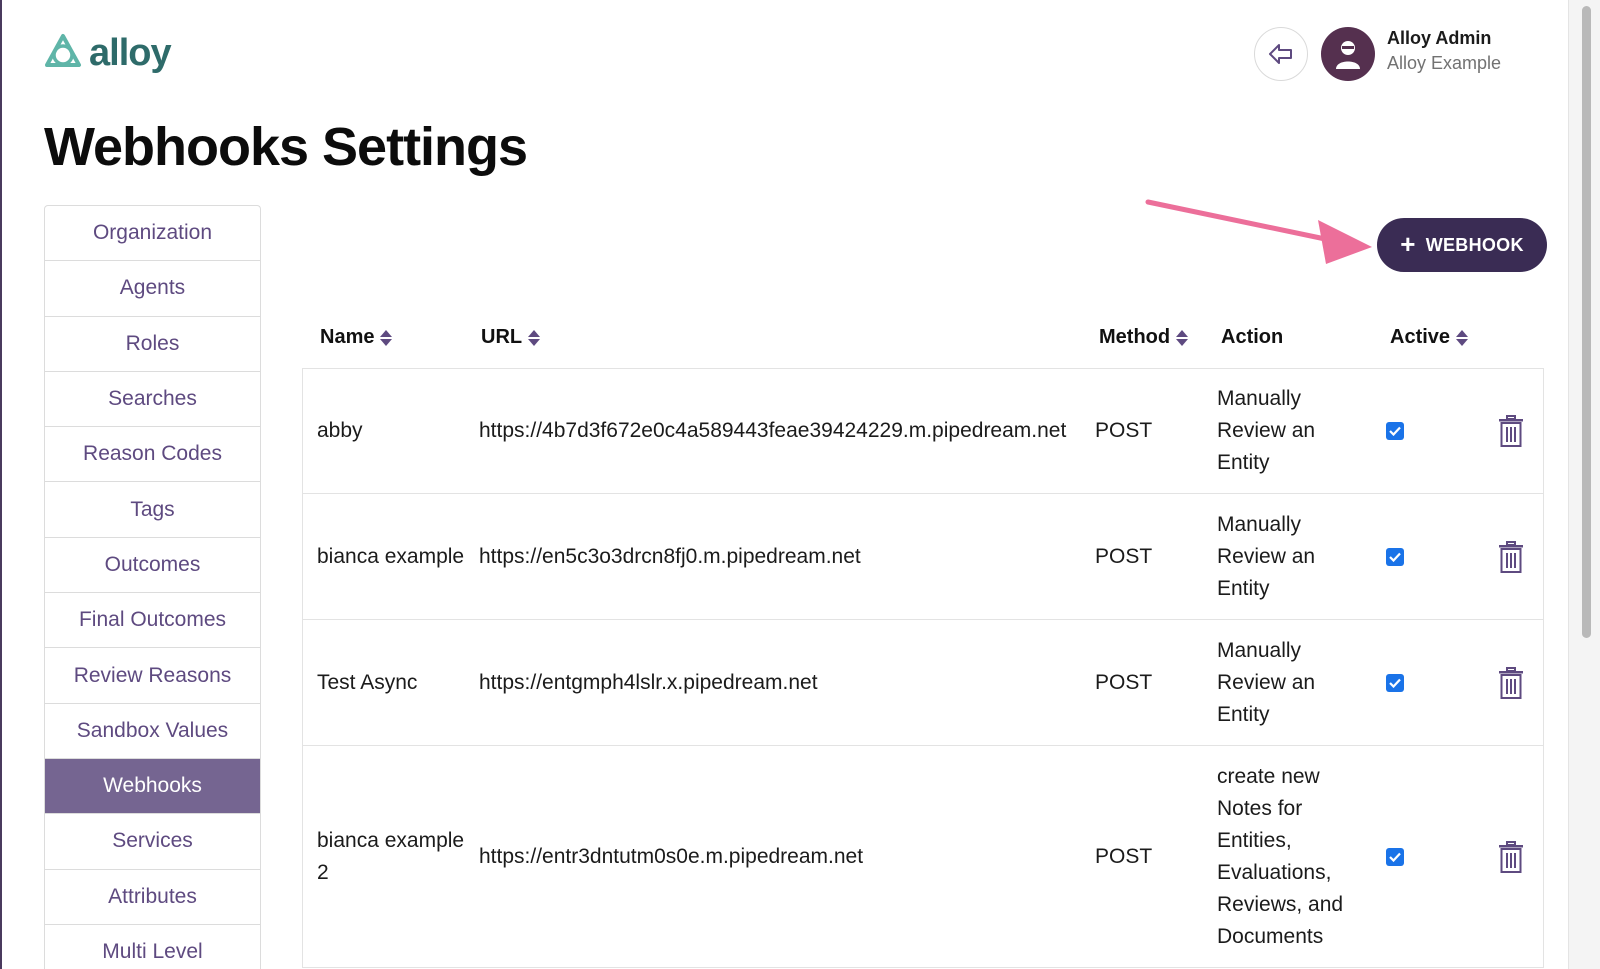 This screenshot has height=969, width=1600. What do you see at coordinates (1474, 244) in the screenshot?
I see `add-webhook-label: WEBHOOK` at bounding box center [1474, 244].